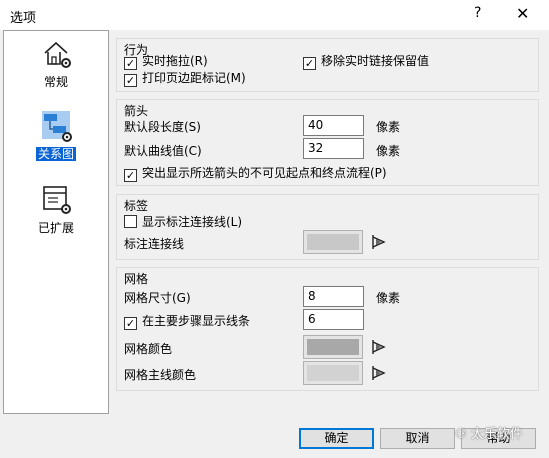 This screenshot has width=549, height=458. What do you see at coordinates (55, 228) in the screenshot?
I see `sidebar-item-extended-label: 已扩展` at bounding box center [55, 228].